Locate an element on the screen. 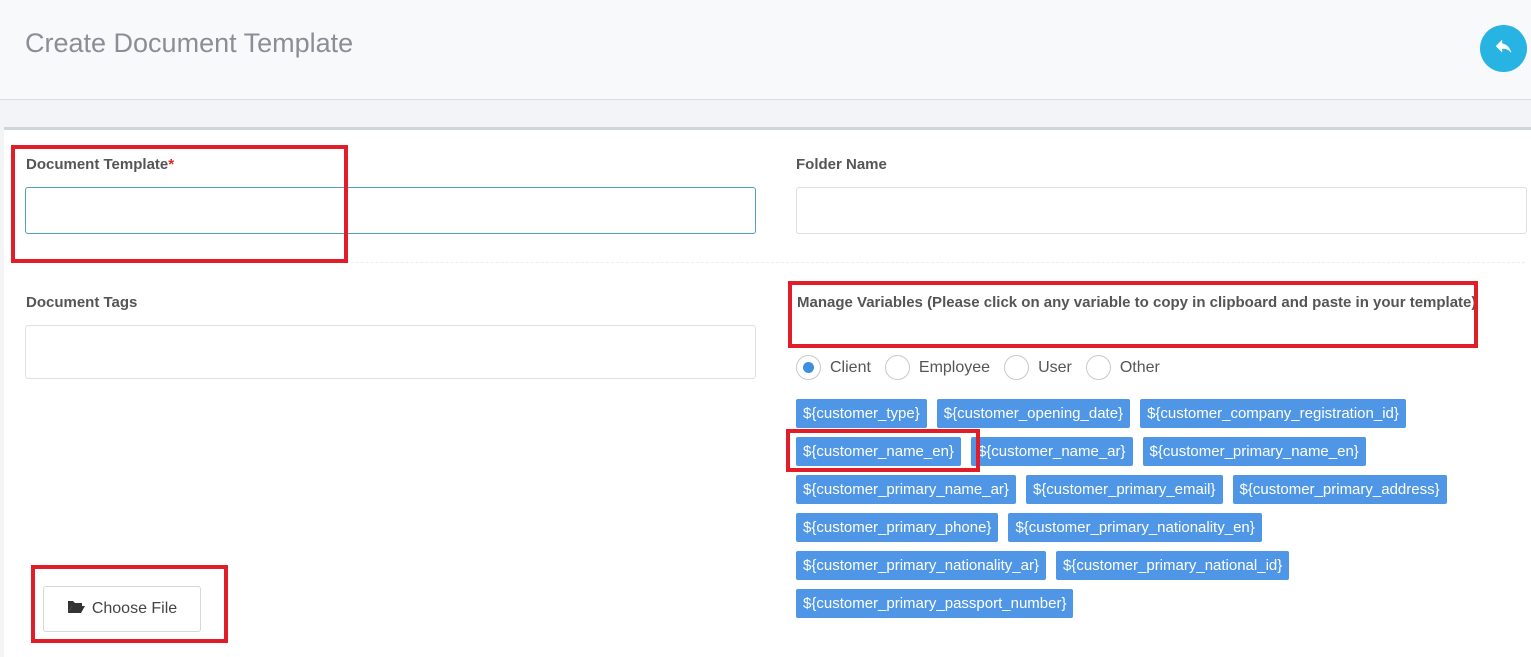 The width and height of the screenshot is (1531, 657). radio-client: Client is located at coordinates (833, 367).